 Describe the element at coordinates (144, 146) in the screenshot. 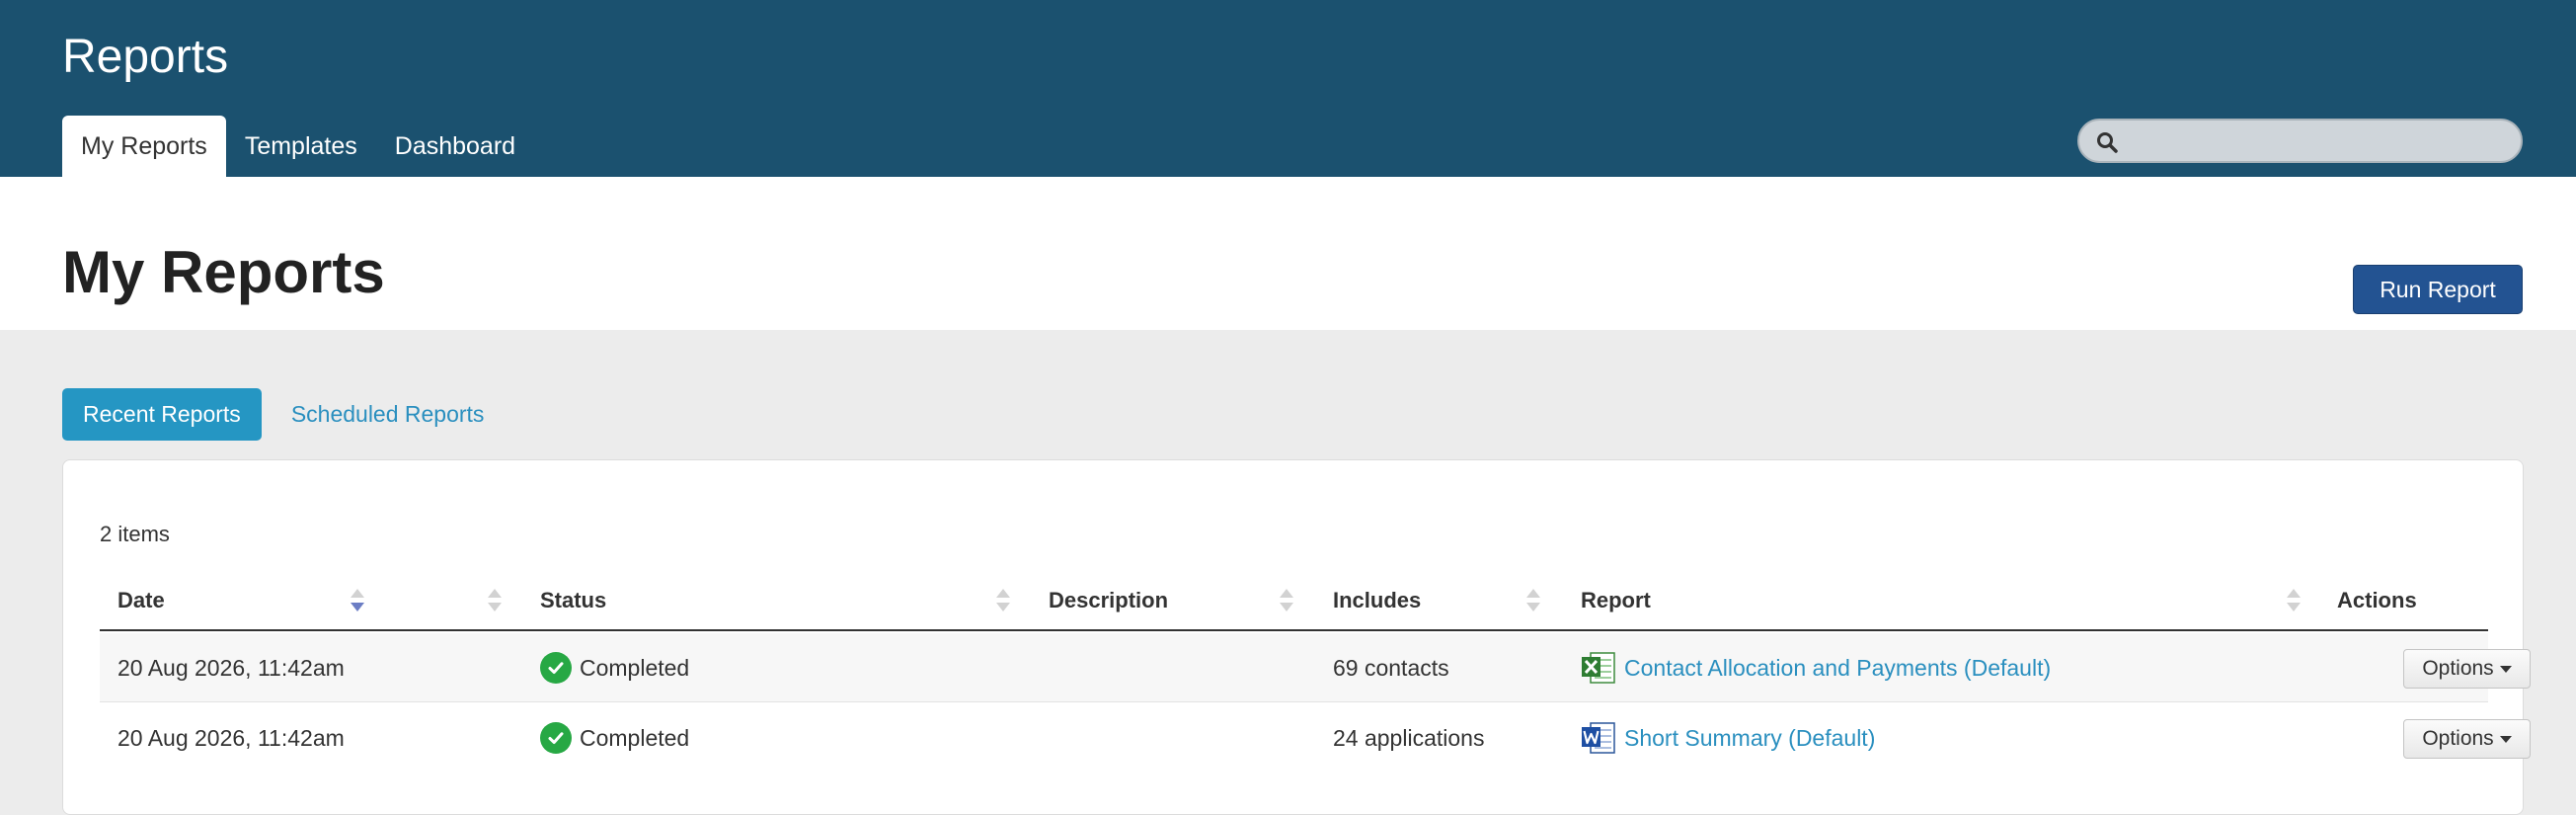

I see `tab-my-reports: My Reports` at that location.